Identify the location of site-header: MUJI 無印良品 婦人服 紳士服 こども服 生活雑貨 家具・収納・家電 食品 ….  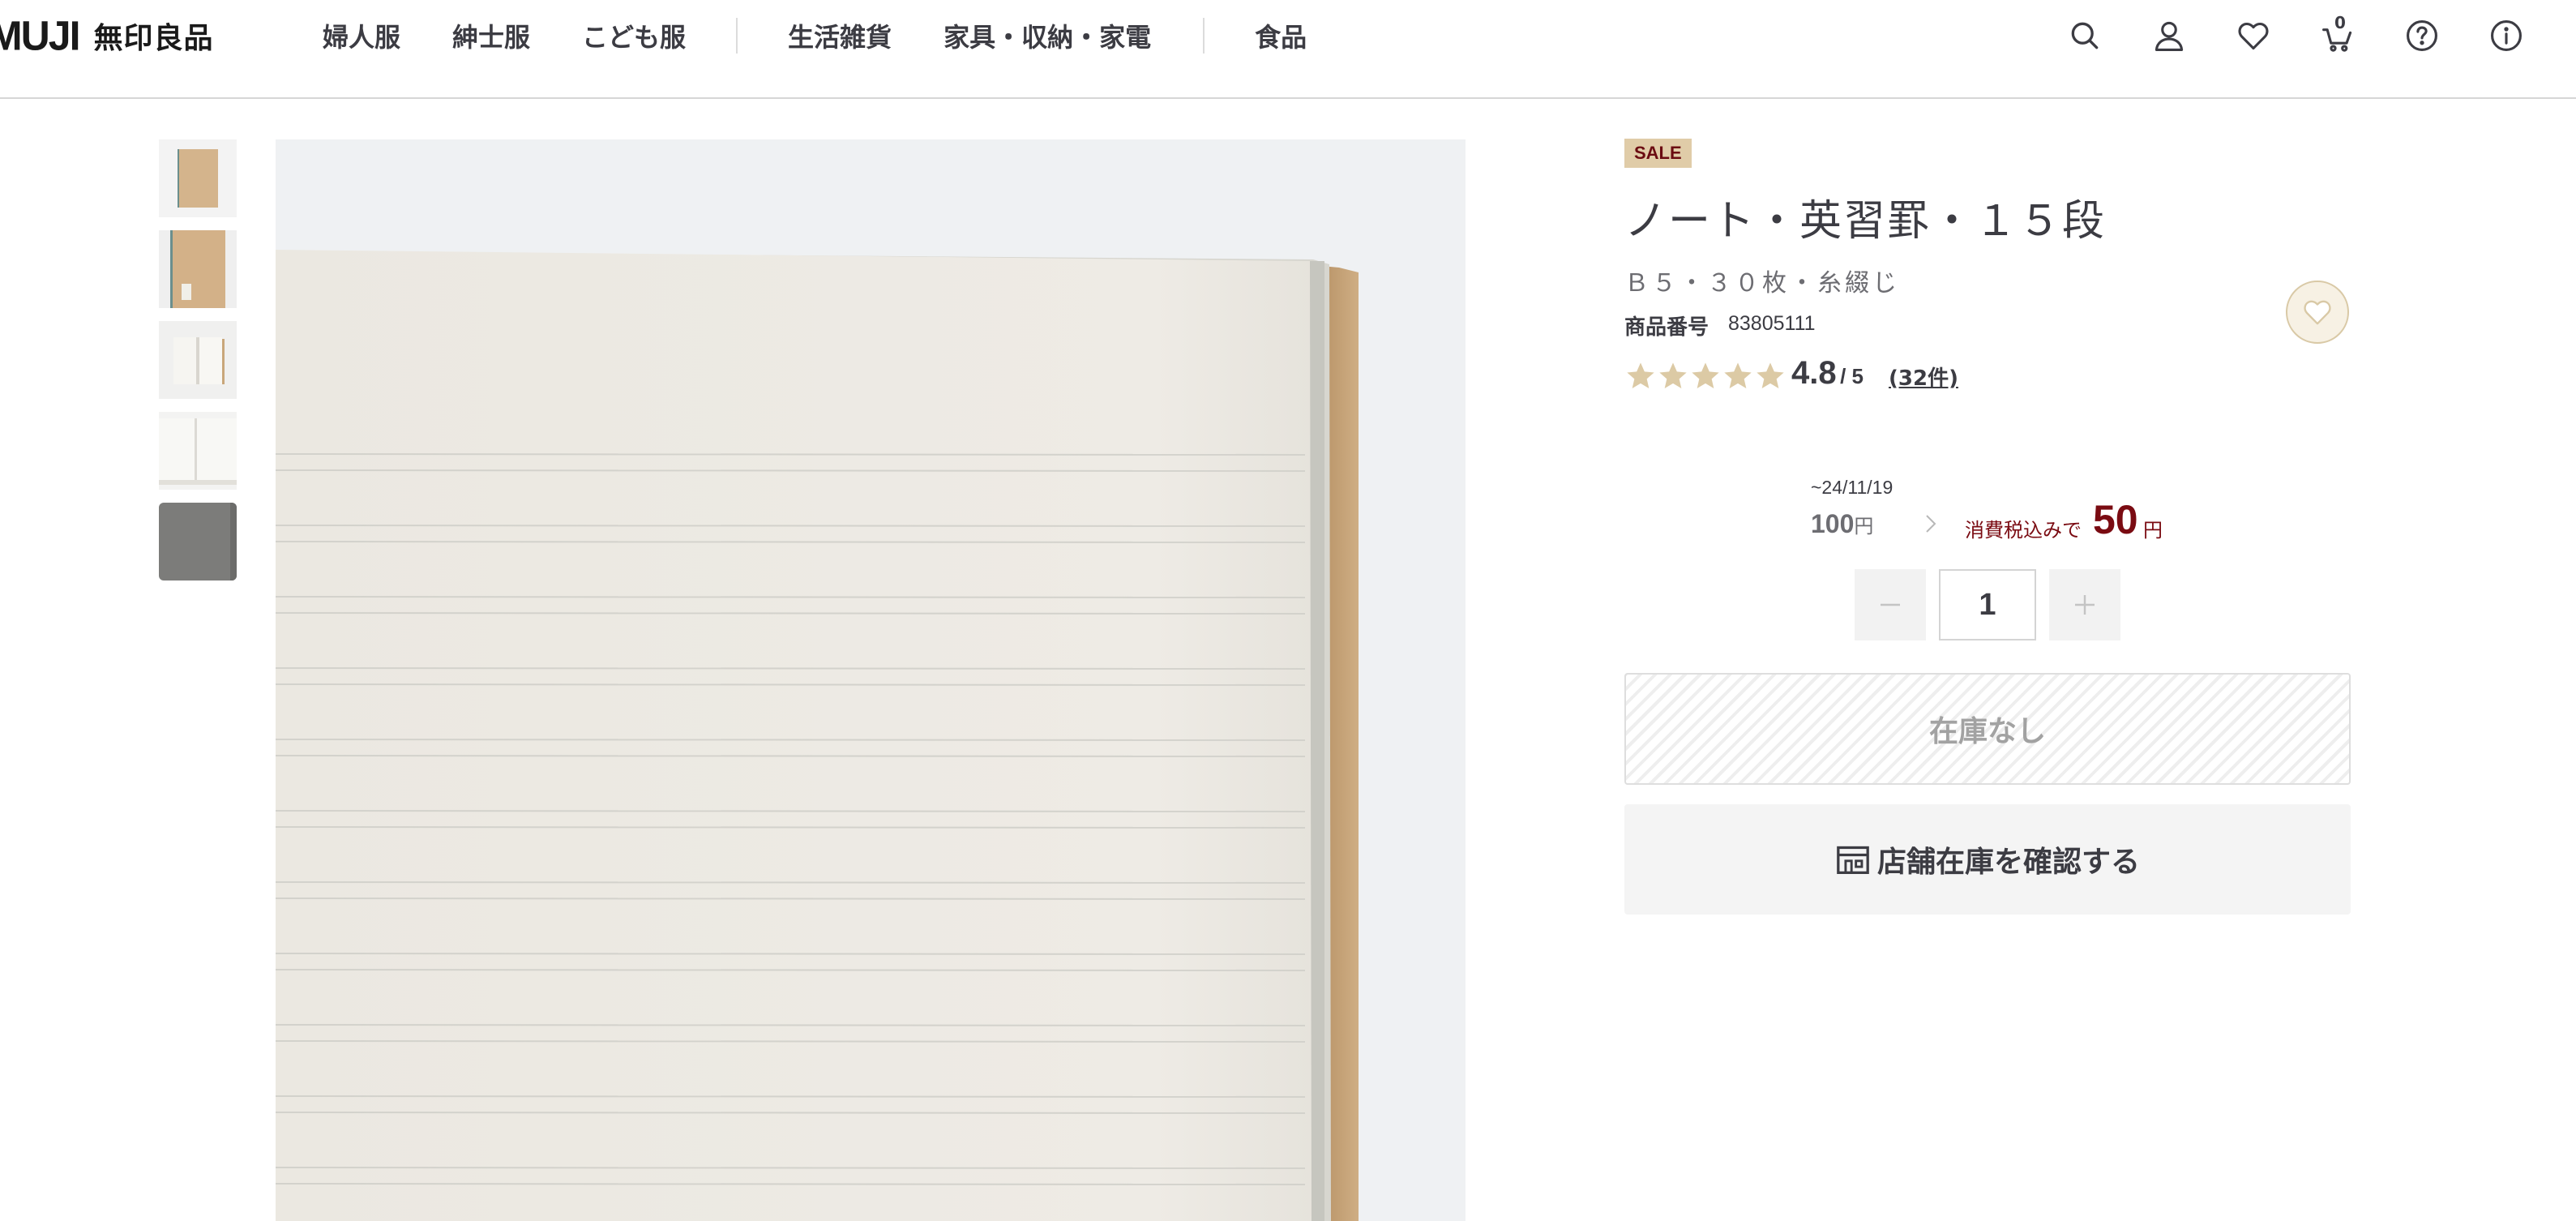
(1288, 49).